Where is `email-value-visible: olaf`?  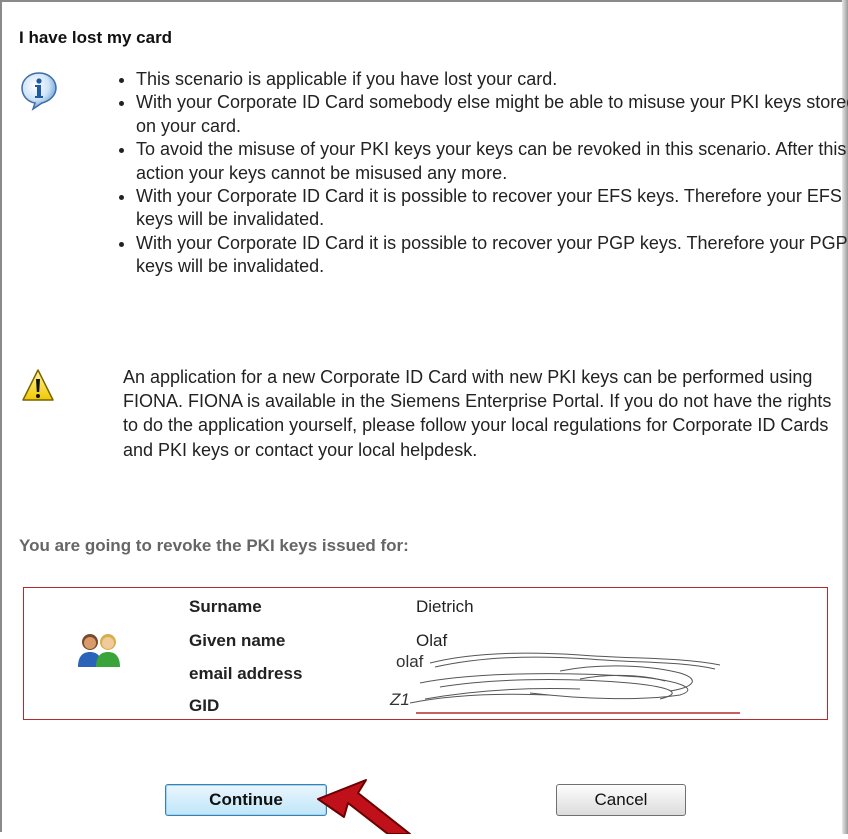
email-value-visible: olaf is located at coordinates (410, 661).